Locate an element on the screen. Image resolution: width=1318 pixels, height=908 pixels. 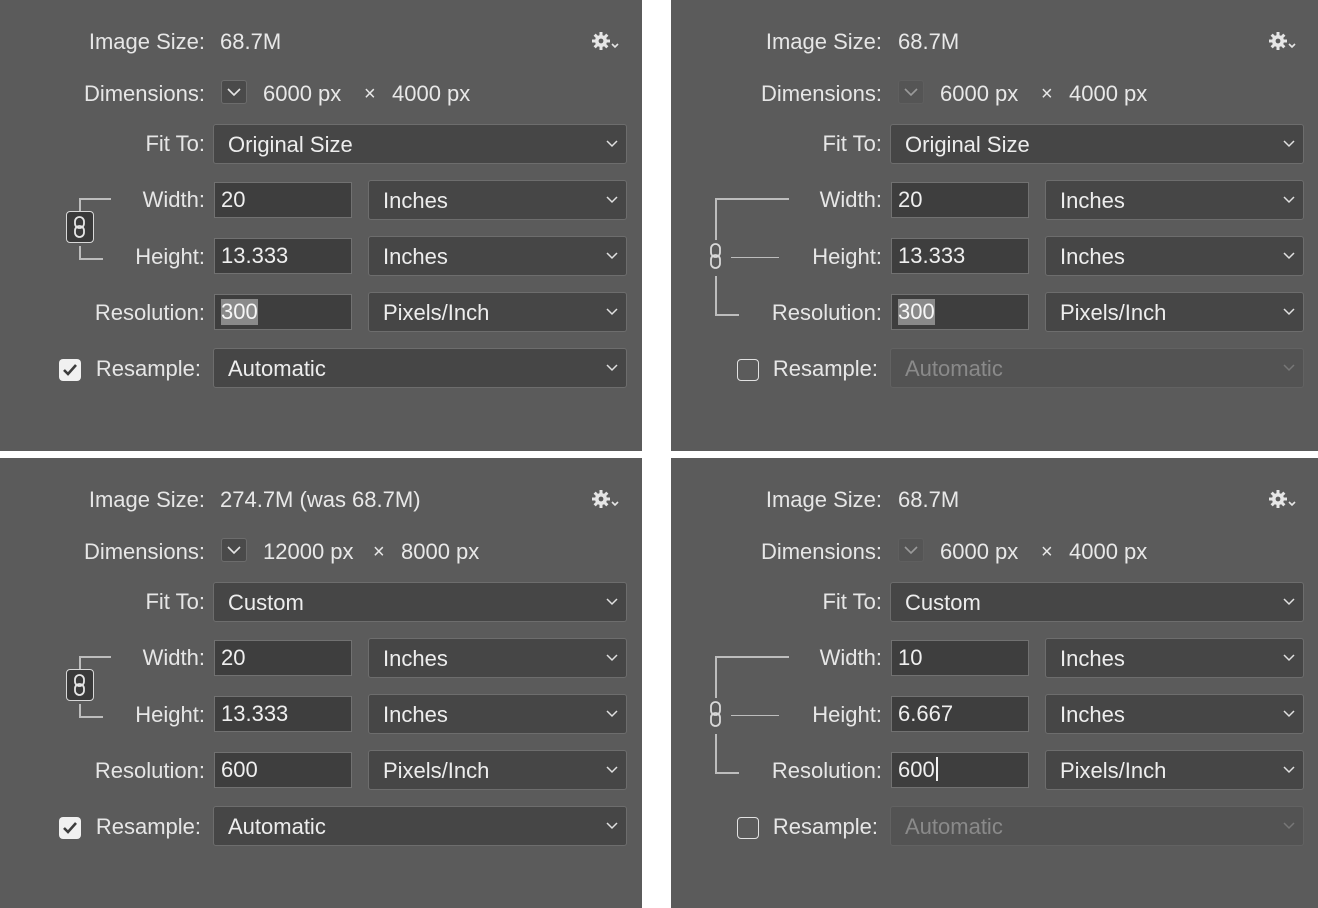
fit-to-value: Custom is located at coordinates (943, 602).